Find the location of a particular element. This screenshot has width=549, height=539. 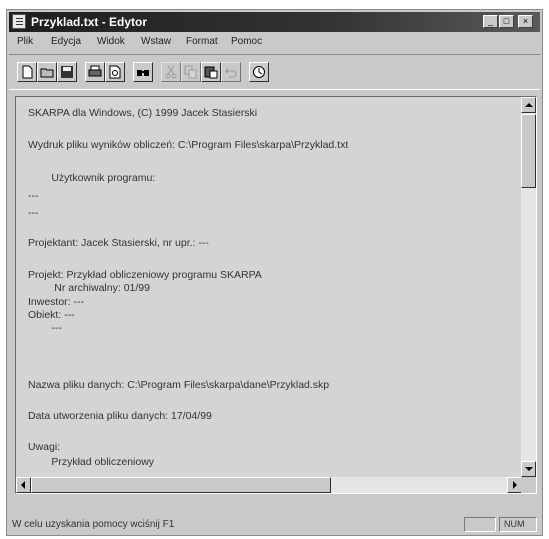

save-icon is located at coordinates (67, 72).